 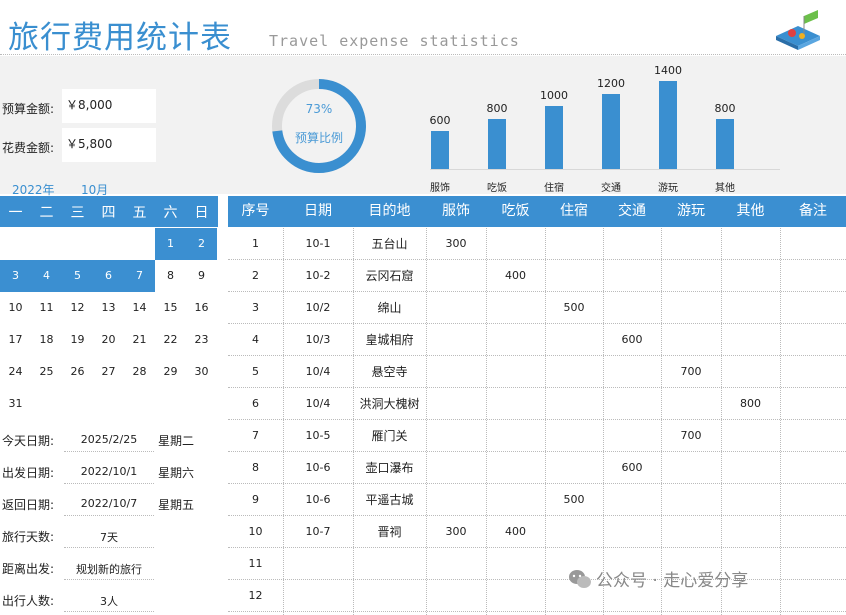 What do you see at coordinates (46, 308) in the screenshot?
I see `calendar-day: 11` at bounding box center [46, 308].